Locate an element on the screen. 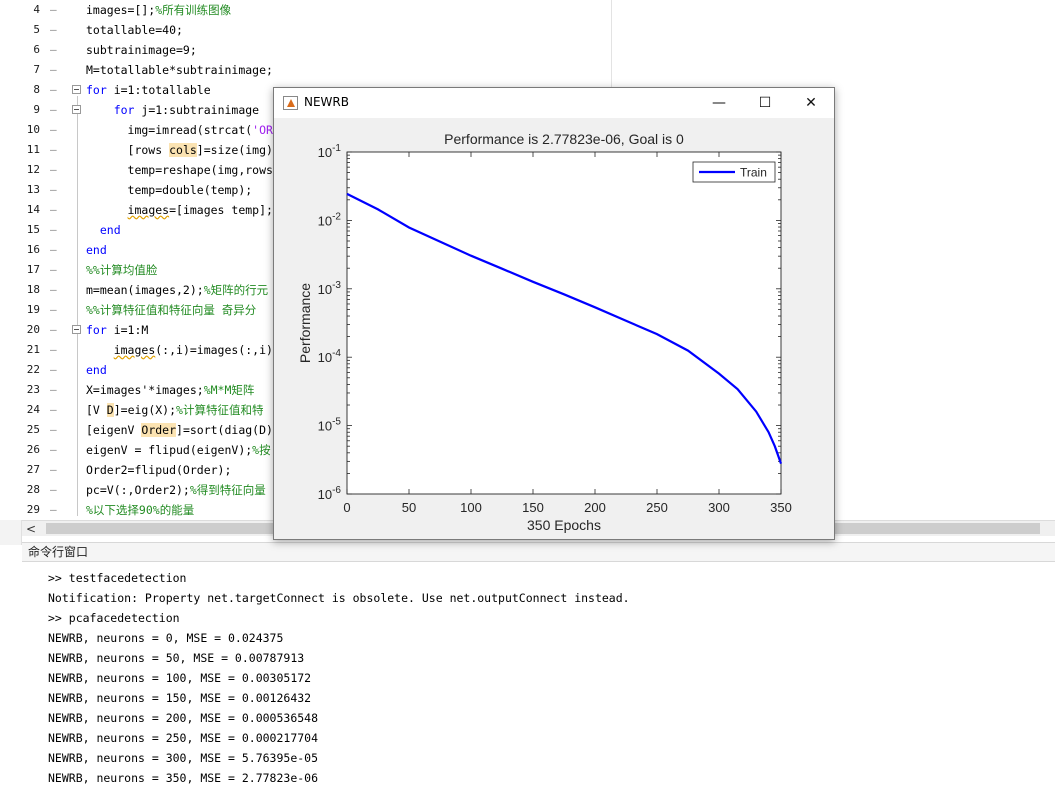  line-number: 20 is located at coordinates (33, 329).